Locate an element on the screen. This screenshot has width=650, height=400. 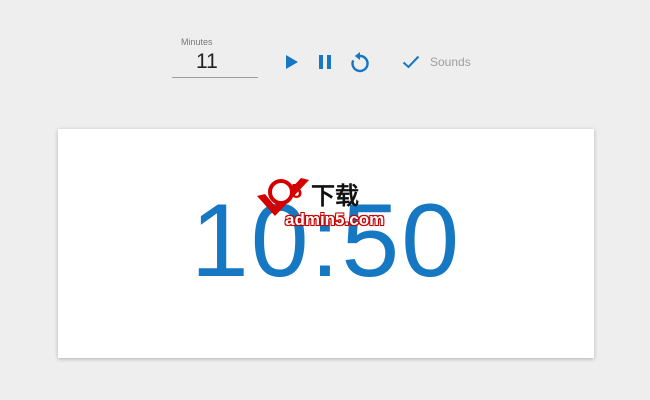
svg-text: 5 is located at coordinates (296, 192).